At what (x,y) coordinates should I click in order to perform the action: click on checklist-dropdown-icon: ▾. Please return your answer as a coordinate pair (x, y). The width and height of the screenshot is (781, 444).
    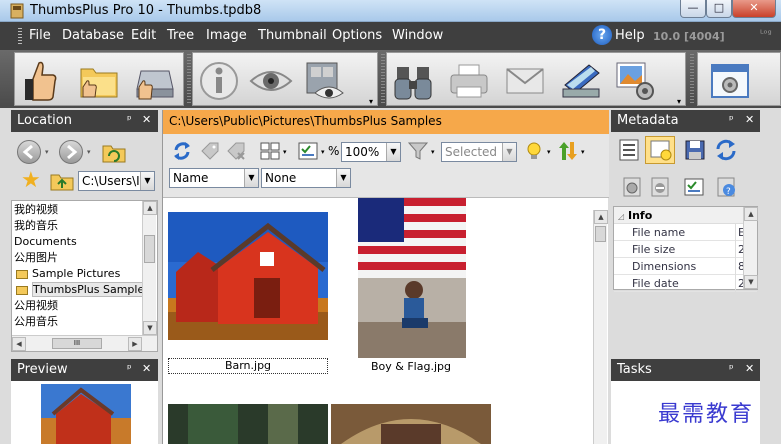
    Looking at the image, I should click on (323, 152).